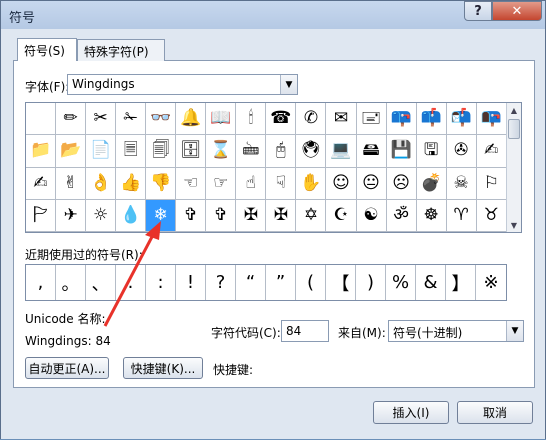 This screenshot has height=440, width=546. Describe the element at coordinates (281, 282) in the screenshot. I see `recent-symbol-cell: ”` at that location.